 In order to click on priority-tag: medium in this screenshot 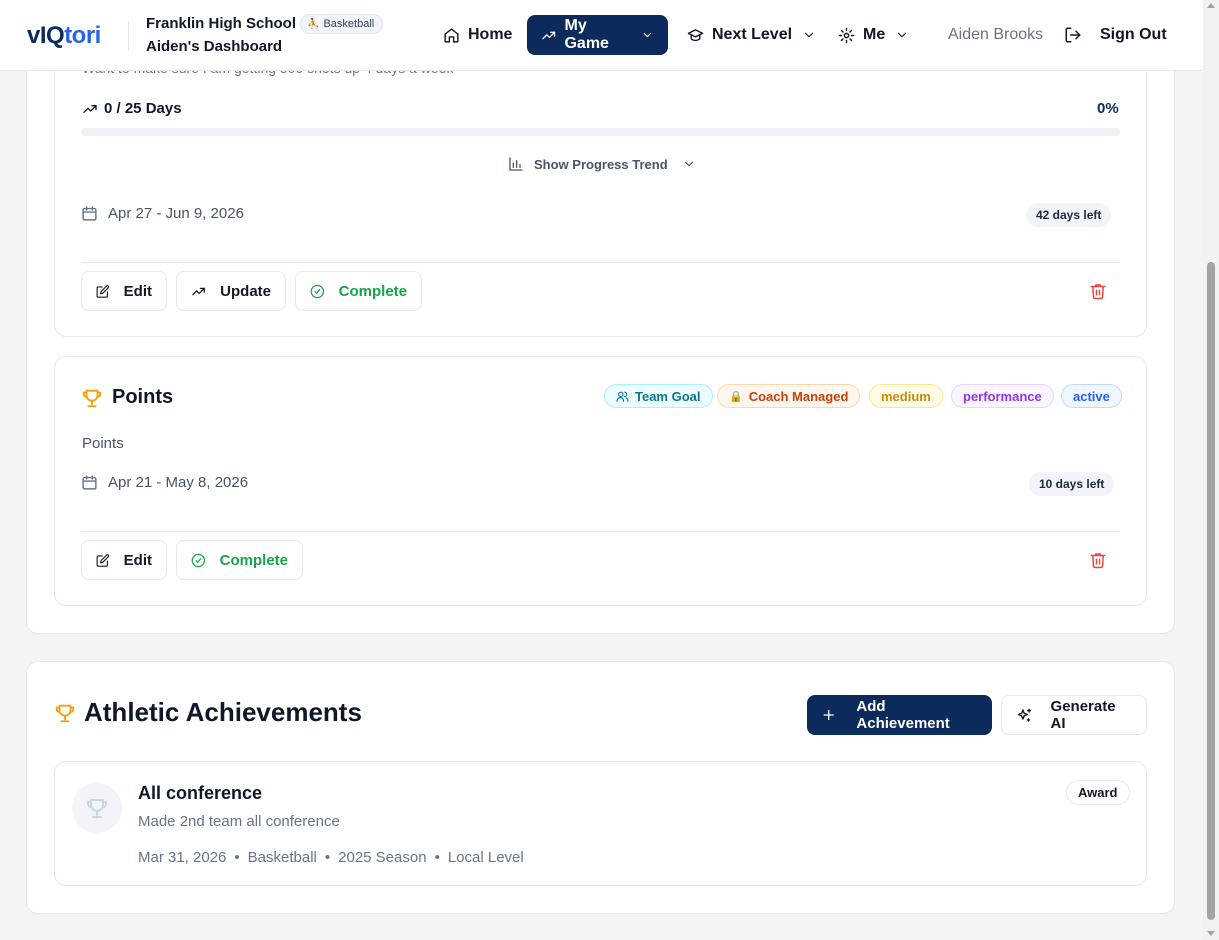, I will do `click(906, 396)`.